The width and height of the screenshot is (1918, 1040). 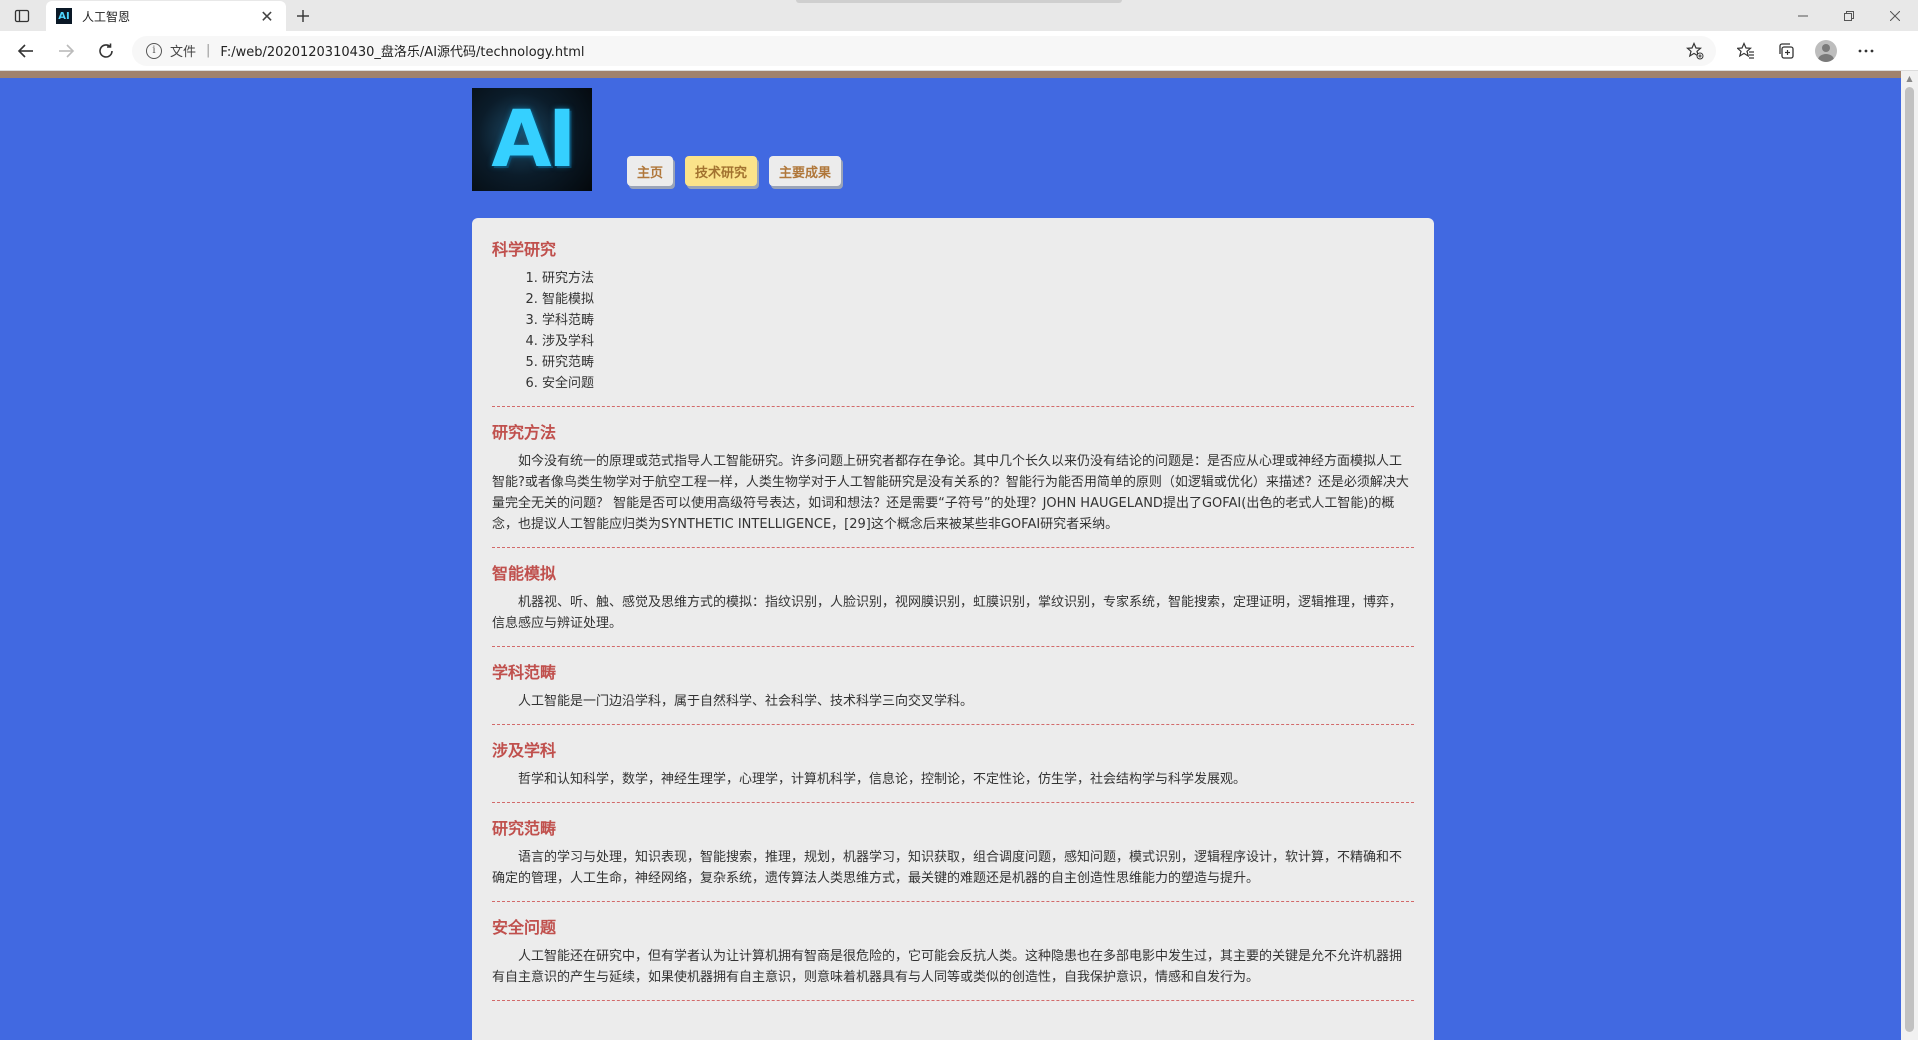 I want to click on site-logo: AI, so click(x=532, y=139).